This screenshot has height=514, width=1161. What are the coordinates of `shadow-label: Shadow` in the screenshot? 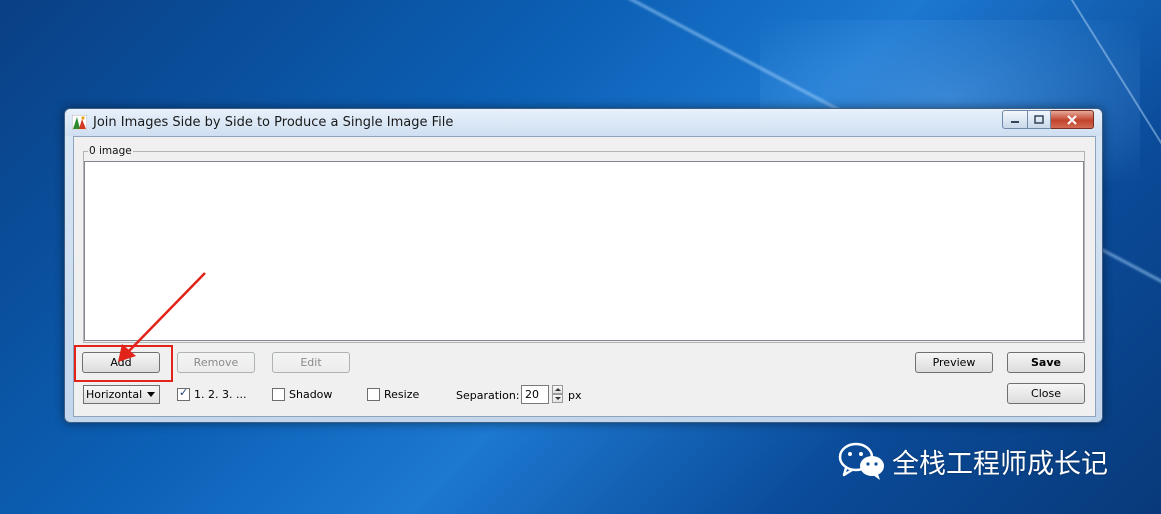 It's located at (311, 394).